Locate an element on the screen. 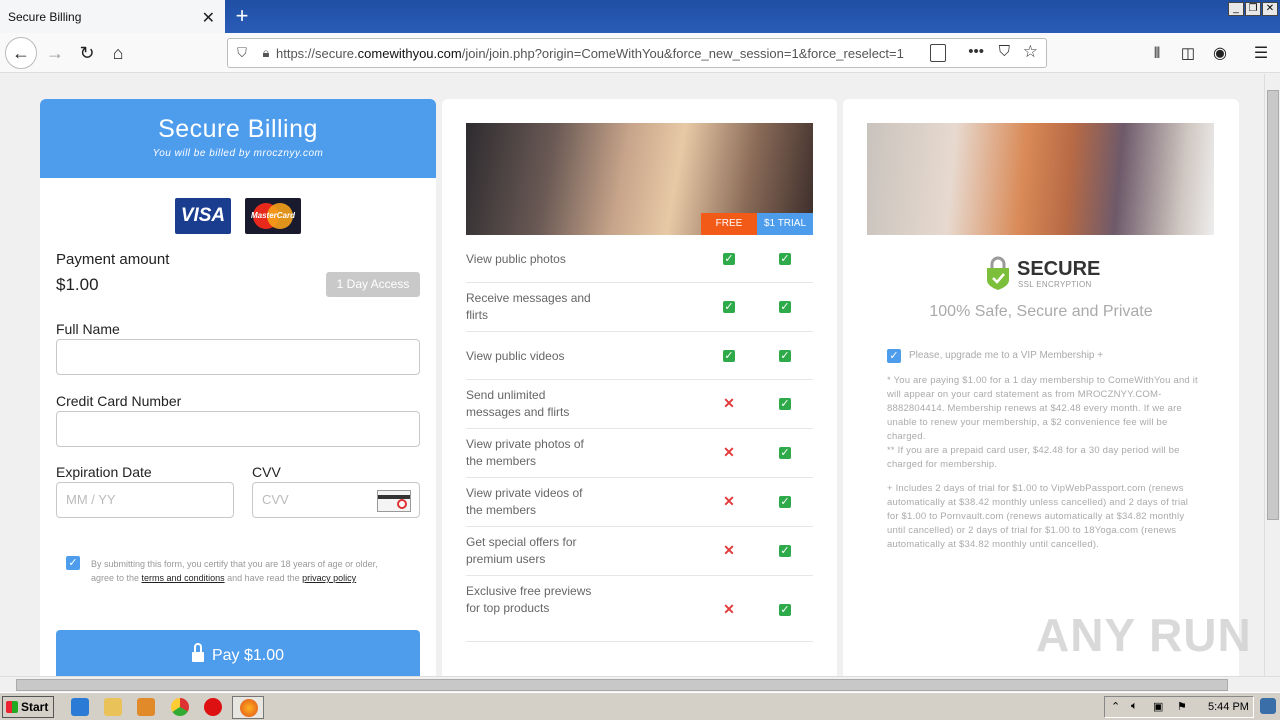 The image size is (1280, 720). mastercard-text: MasterCard is located at coordinates (272, 215).